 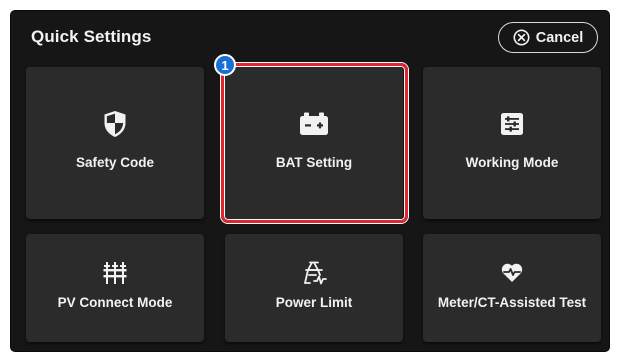 I want to click on cancel-button: Cancel, so click(x=548, y=37).